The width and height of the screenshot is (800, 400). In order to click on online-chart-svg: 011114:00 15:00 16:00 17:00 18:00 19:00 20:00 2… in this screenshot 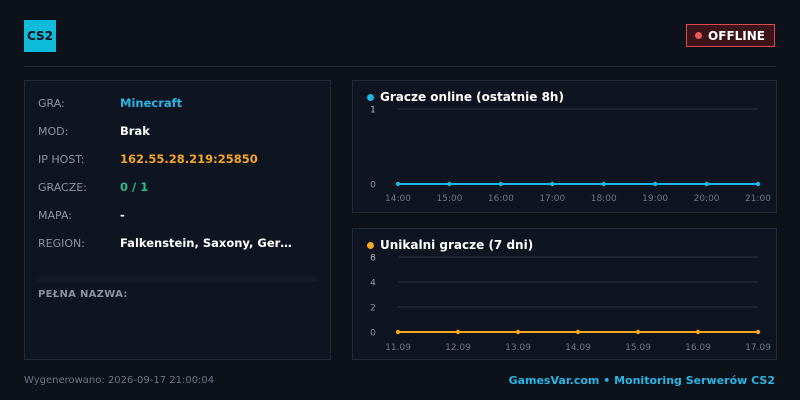, I will do `click(570, 155)`.